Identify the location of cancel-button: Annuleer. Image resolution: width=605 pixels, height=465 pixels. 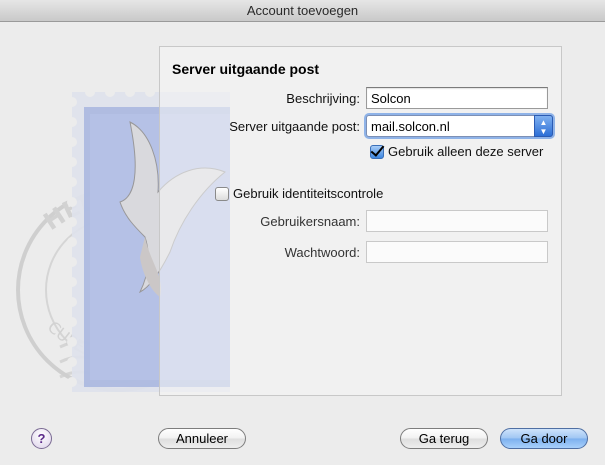
(202, 438).